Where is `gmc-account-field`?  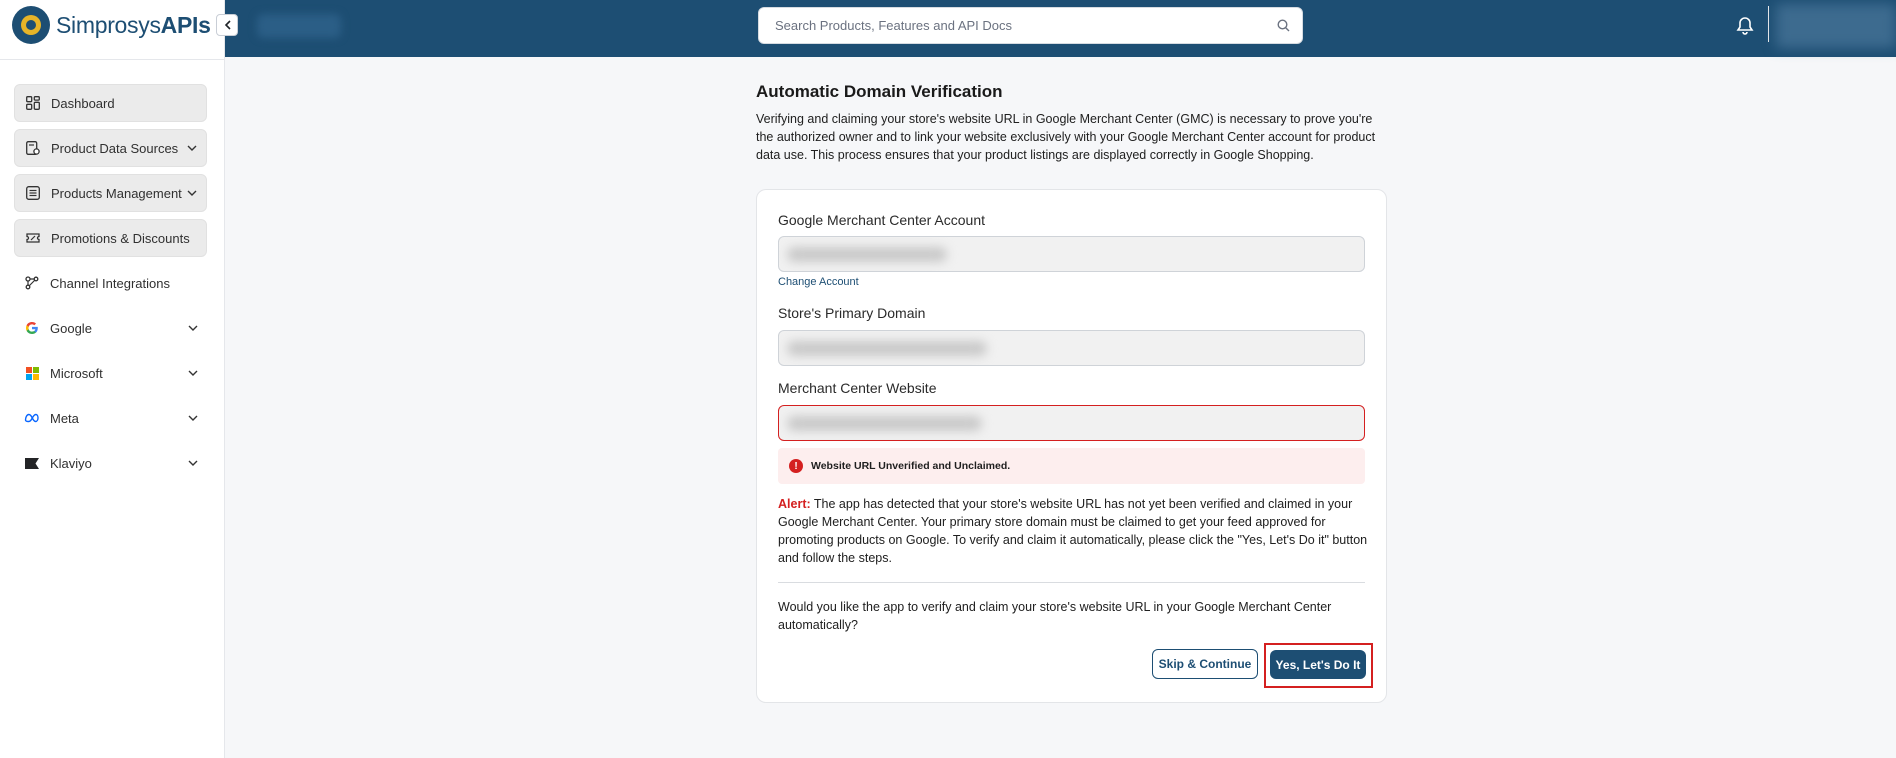
gmc-account-field is located at coordinates (1071, 254).